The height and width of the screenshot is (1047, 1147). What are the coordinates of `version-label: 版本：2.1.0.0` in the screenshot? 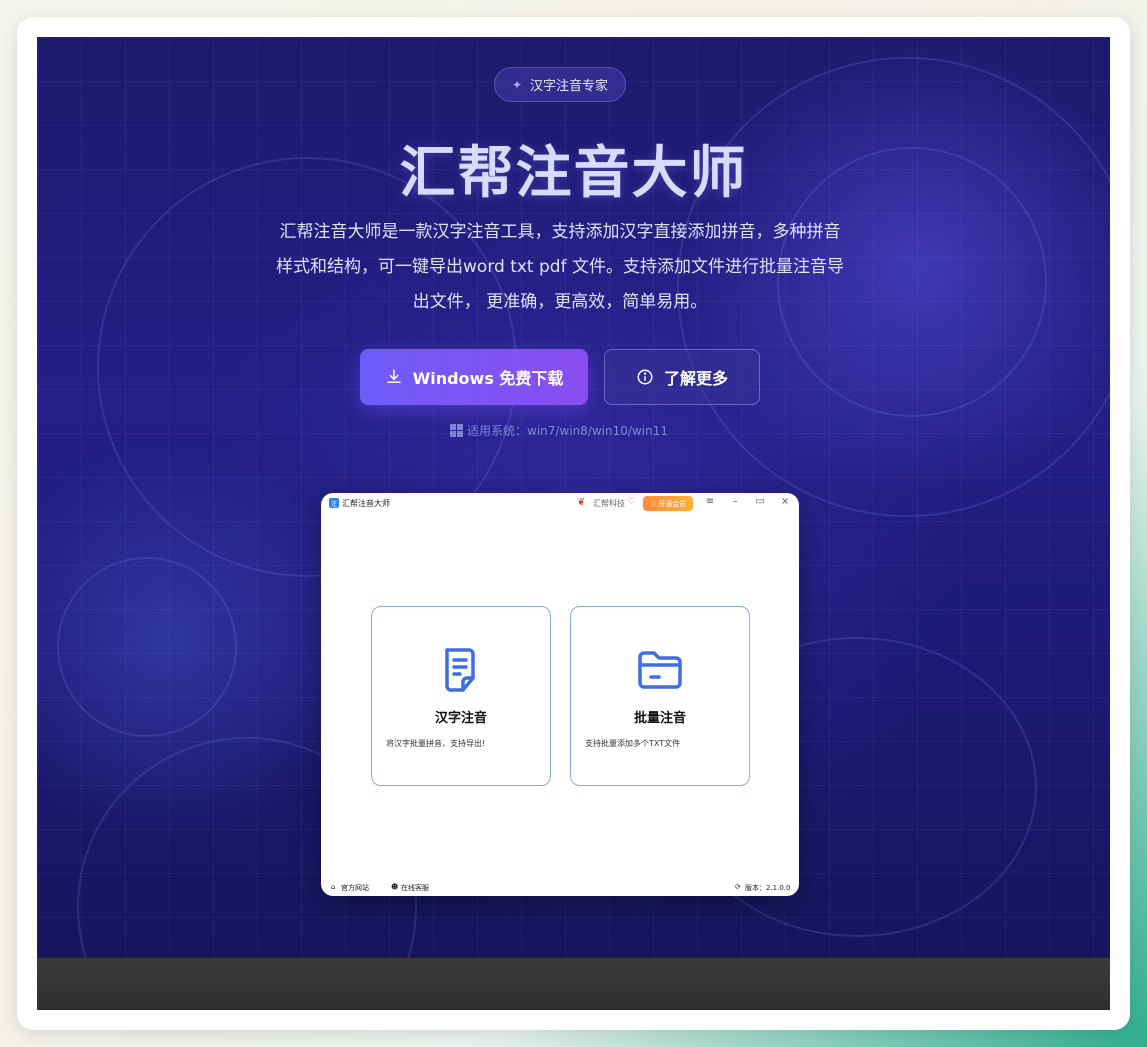 It's located at (768, 888).